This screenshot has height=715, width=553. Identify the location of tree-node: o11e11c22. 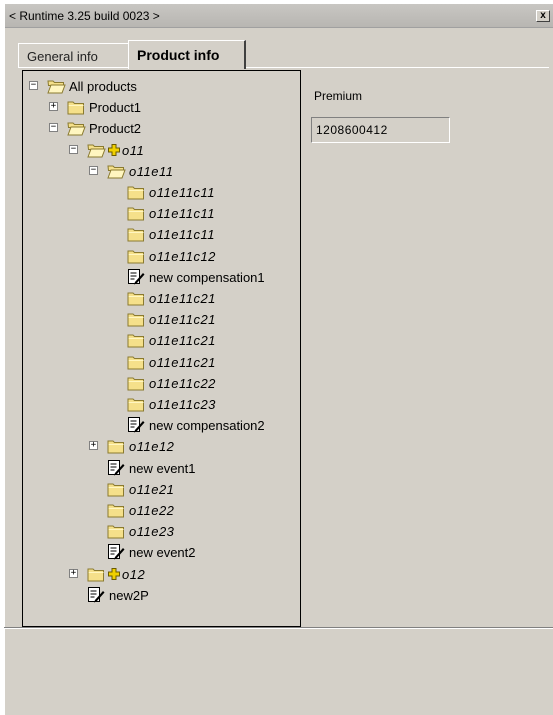
(158, 383).